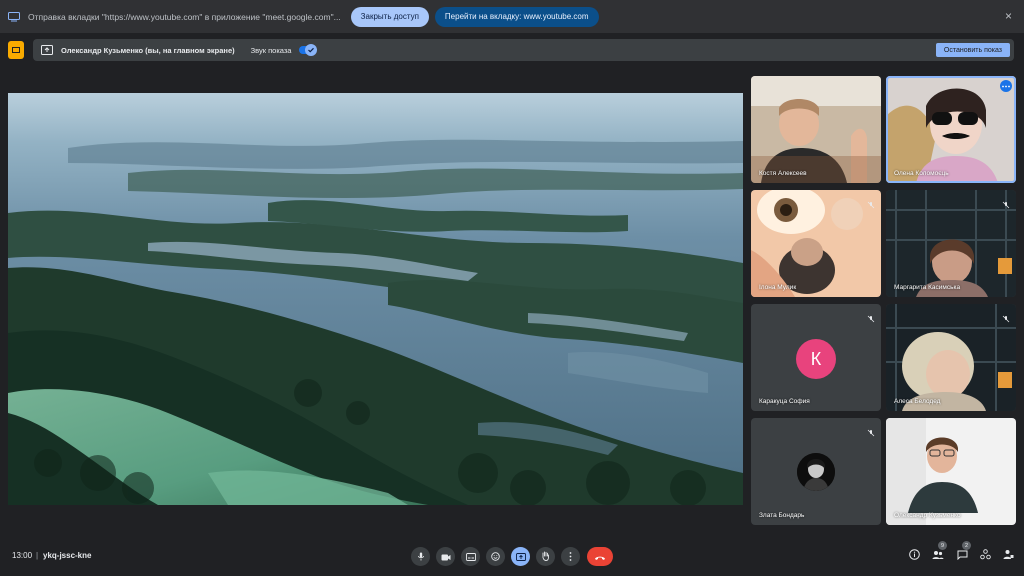 The width and height of the screenshot is (1024, 576). What do you see at coordinates (783, 173) in the screenshot?
I see `participant-name: Костя Алексеев` at bounding box center [783, 173].